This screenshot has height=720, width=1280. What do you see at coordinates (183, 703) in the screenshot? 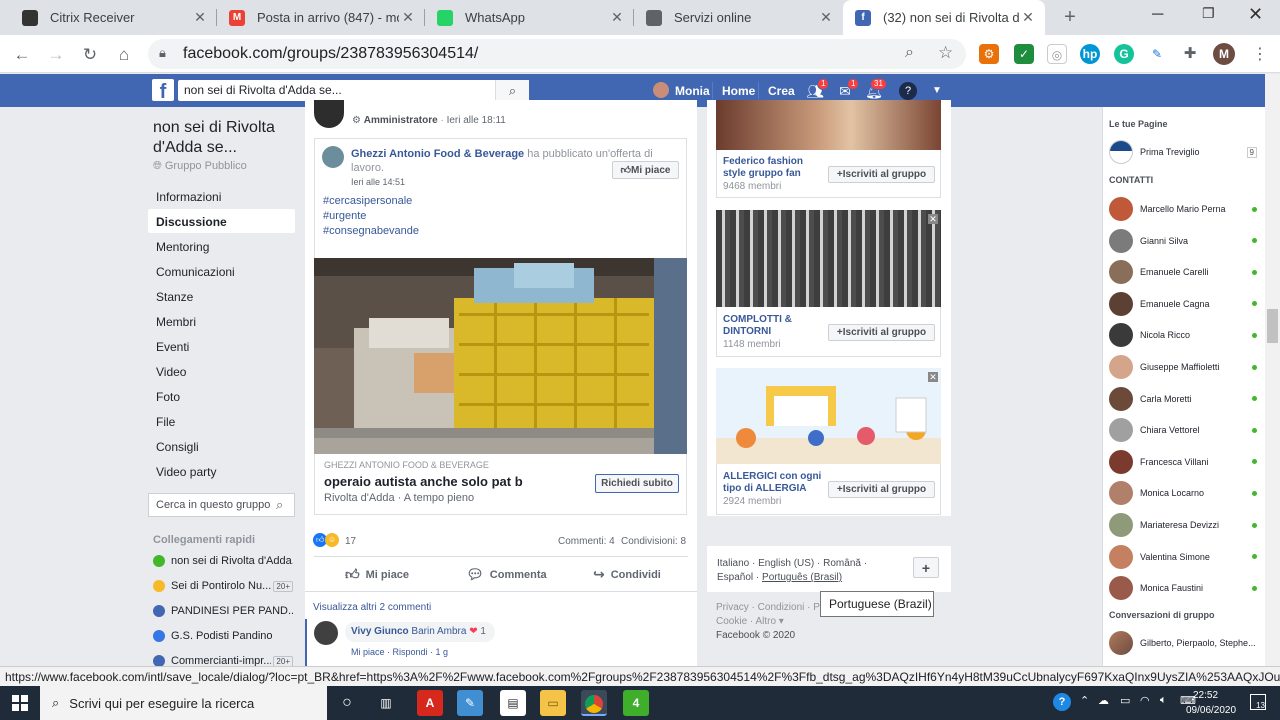
I see `taskbar-search-input: ⌕ Scrivi qui per eseguire la ricerca` at bounding box center [183, 703].